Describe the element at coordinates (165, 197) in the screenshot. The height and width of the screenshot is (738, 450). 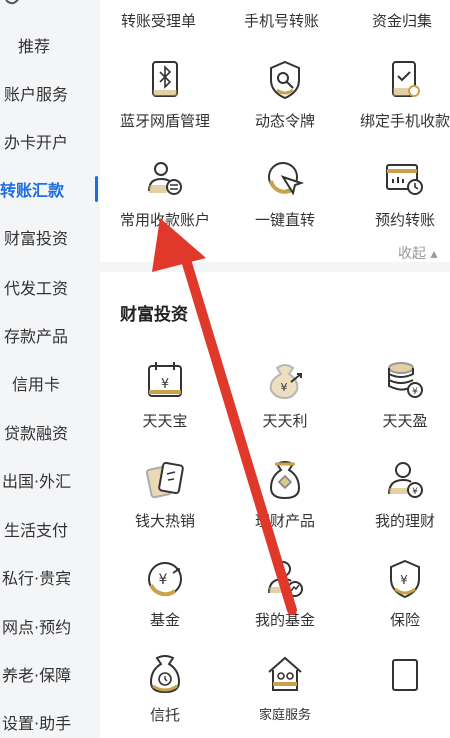
I see `payee-account-item: 常用收款账户` at that location.